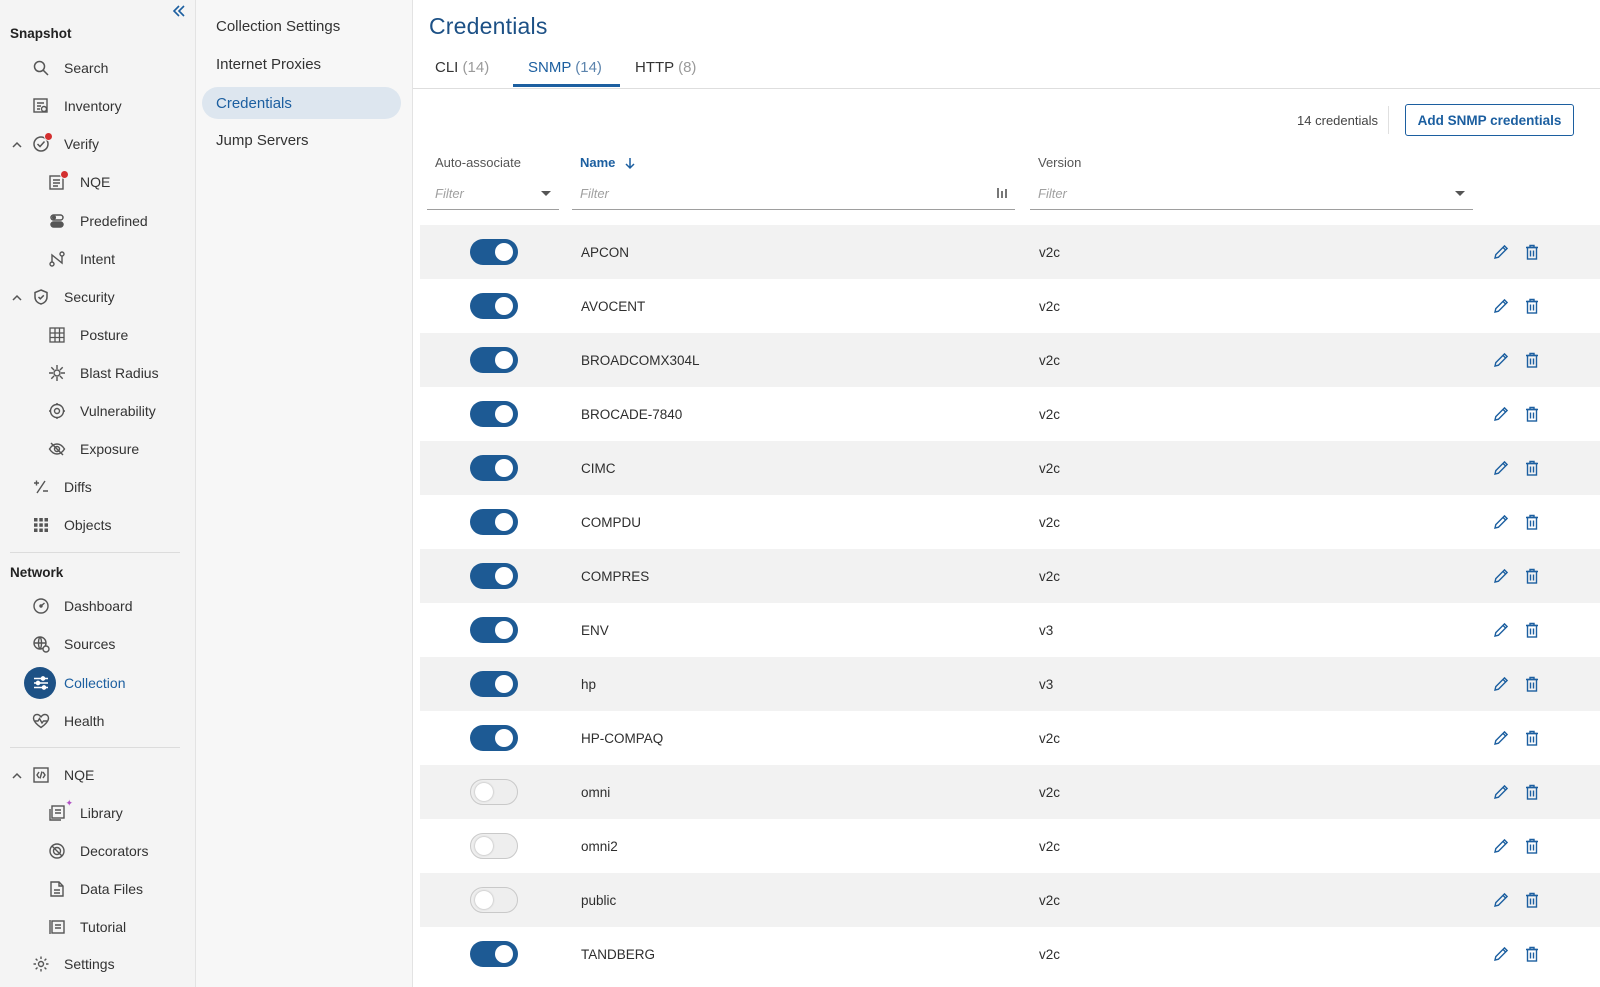  What do you see at coordinates (65, 144) in the screenshot?
I see `nav-item-verify: Verify` at bounding box center [65, 144].